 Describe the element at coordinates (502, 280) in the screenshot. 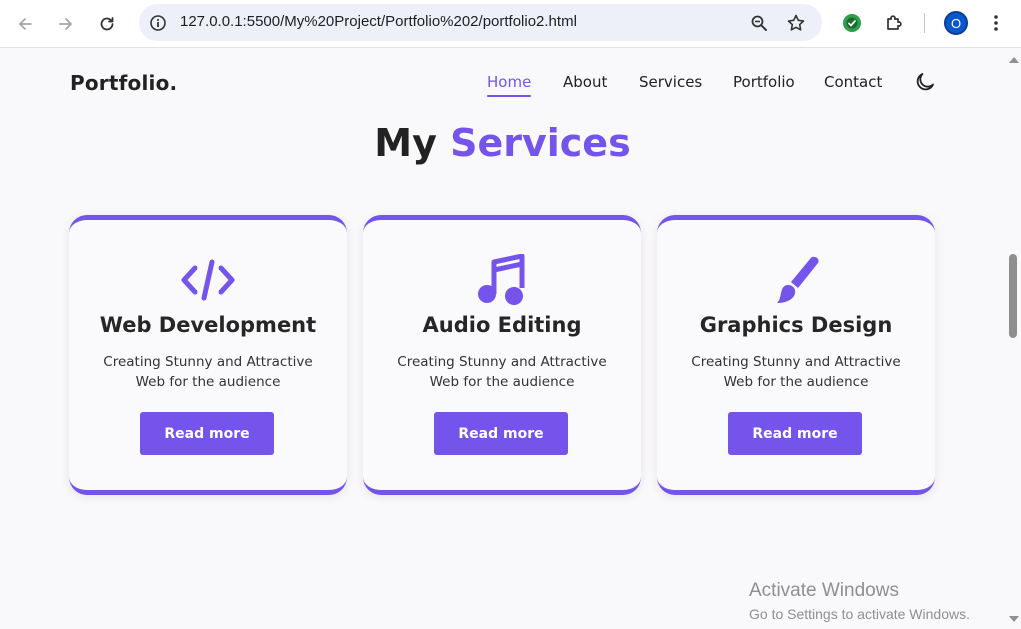

I see `music-note-icon` at that location.